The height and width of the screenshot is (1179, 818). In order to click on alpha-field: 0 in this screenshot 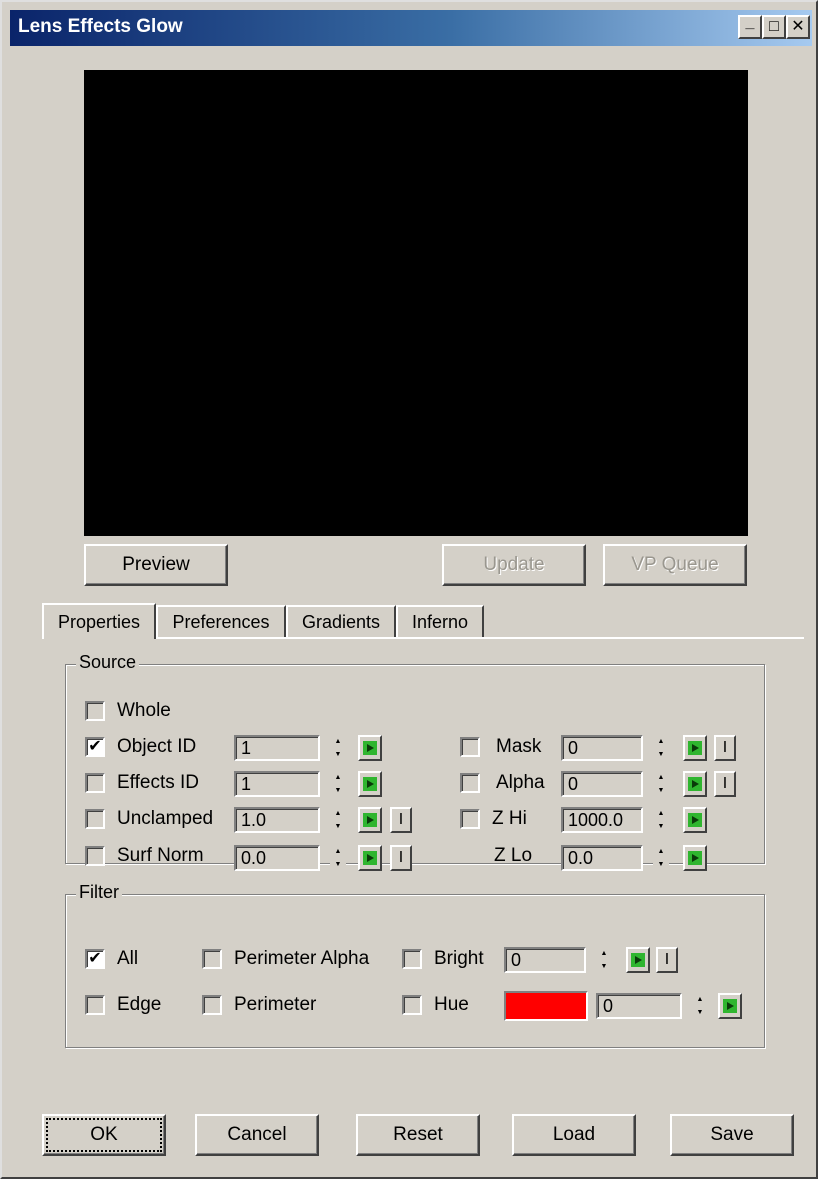, I will do `click(602, 784)`.